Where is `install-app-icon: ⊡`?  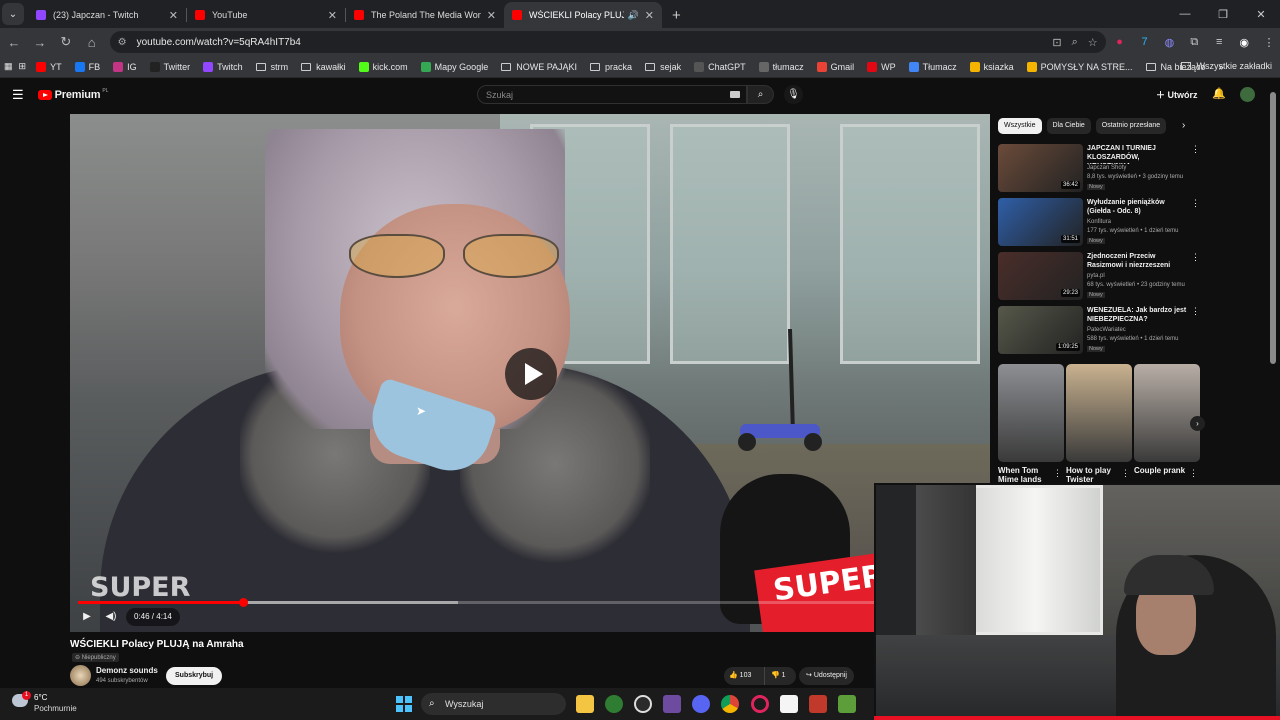 install-app-icon: ⊡ is located at coordinates (1056, 42).